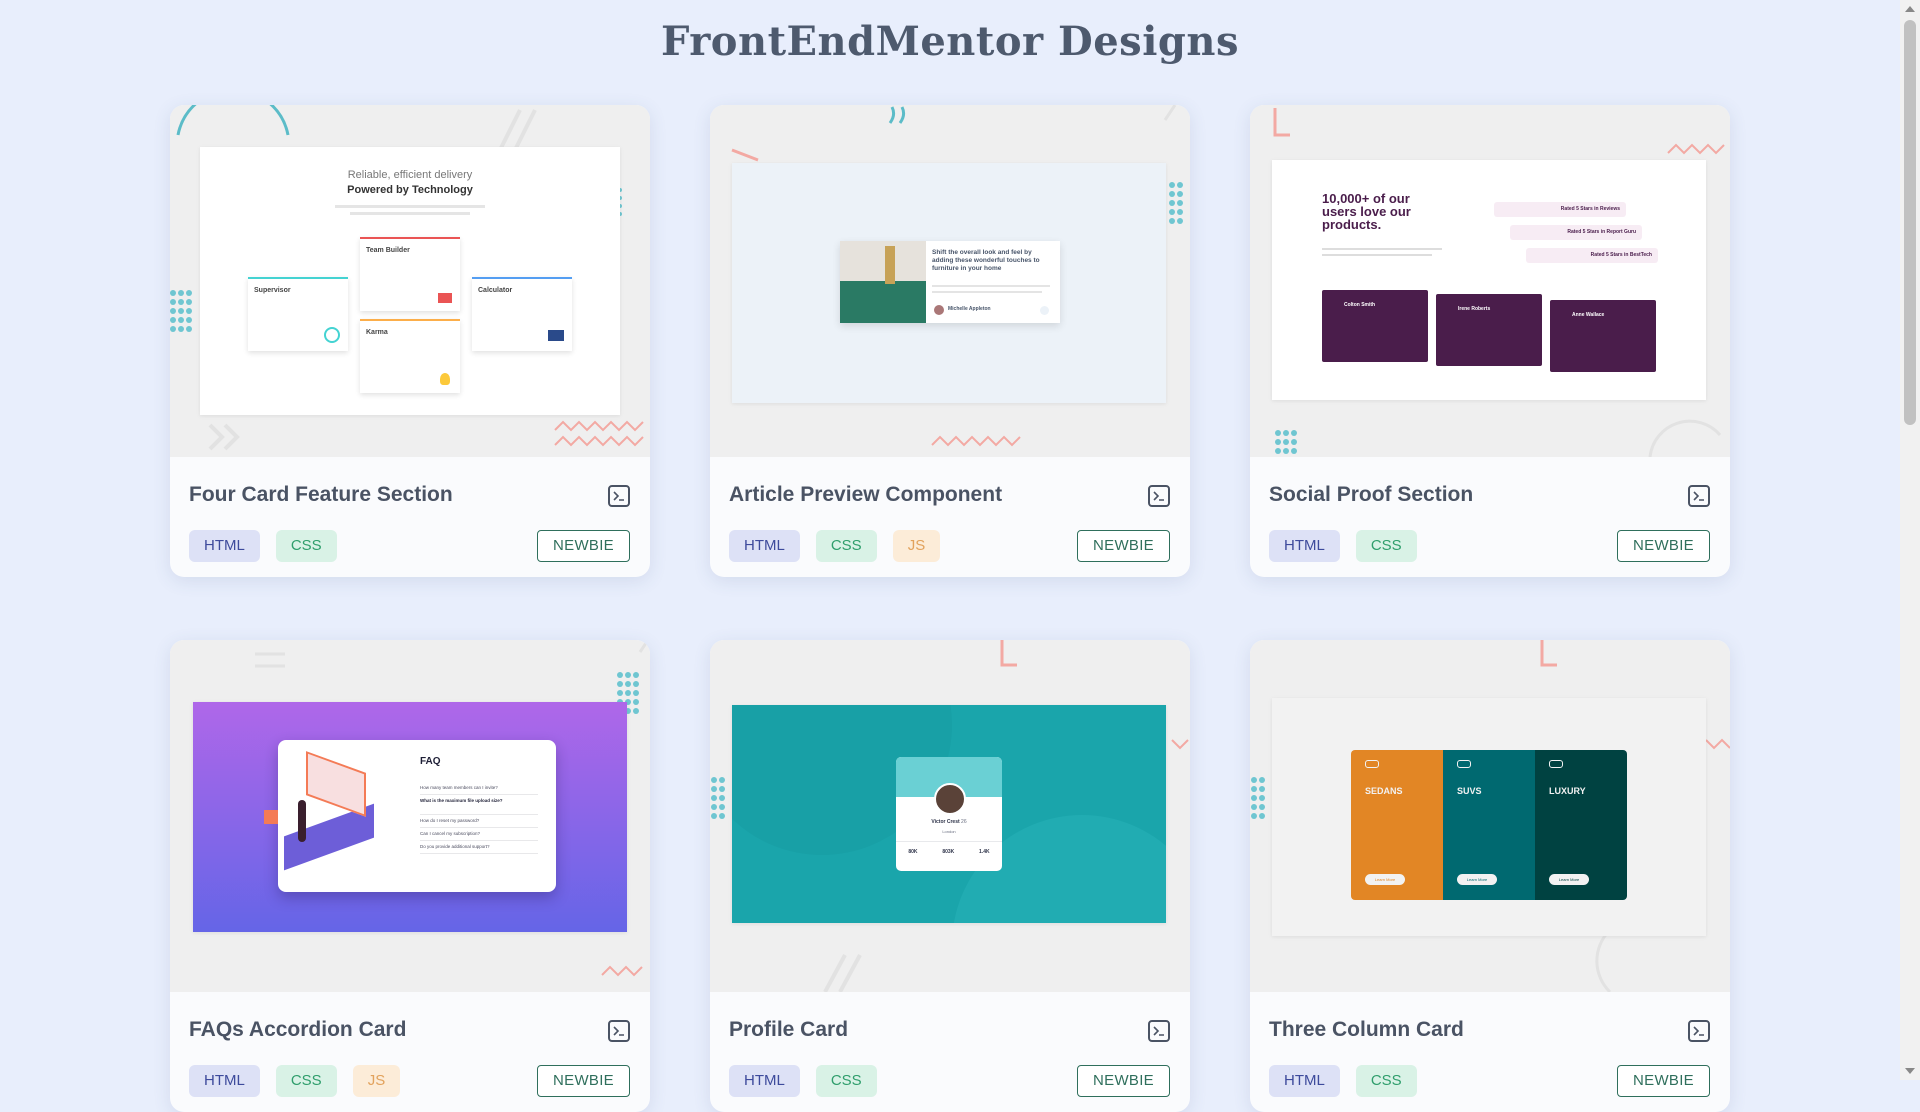 The height and width of the screenshot is (1112, 1920). I want to click on preview-card-label: Supervisor, so click(272, 290).